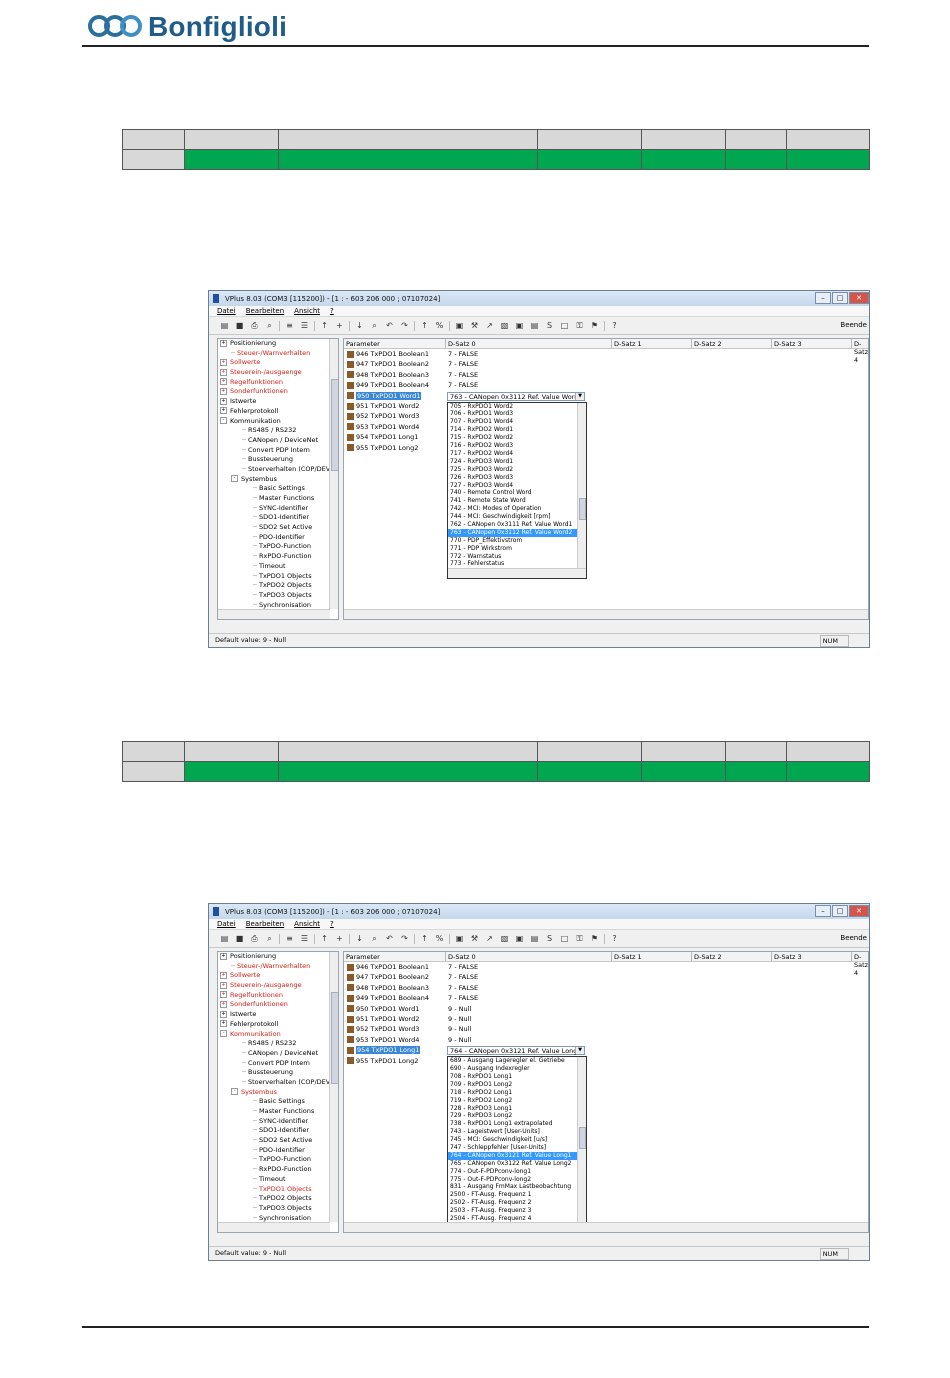 The width and height of the screenshot is (950, 1378). I want to click on tree-item: + Sollwerte, so click(278, 976).